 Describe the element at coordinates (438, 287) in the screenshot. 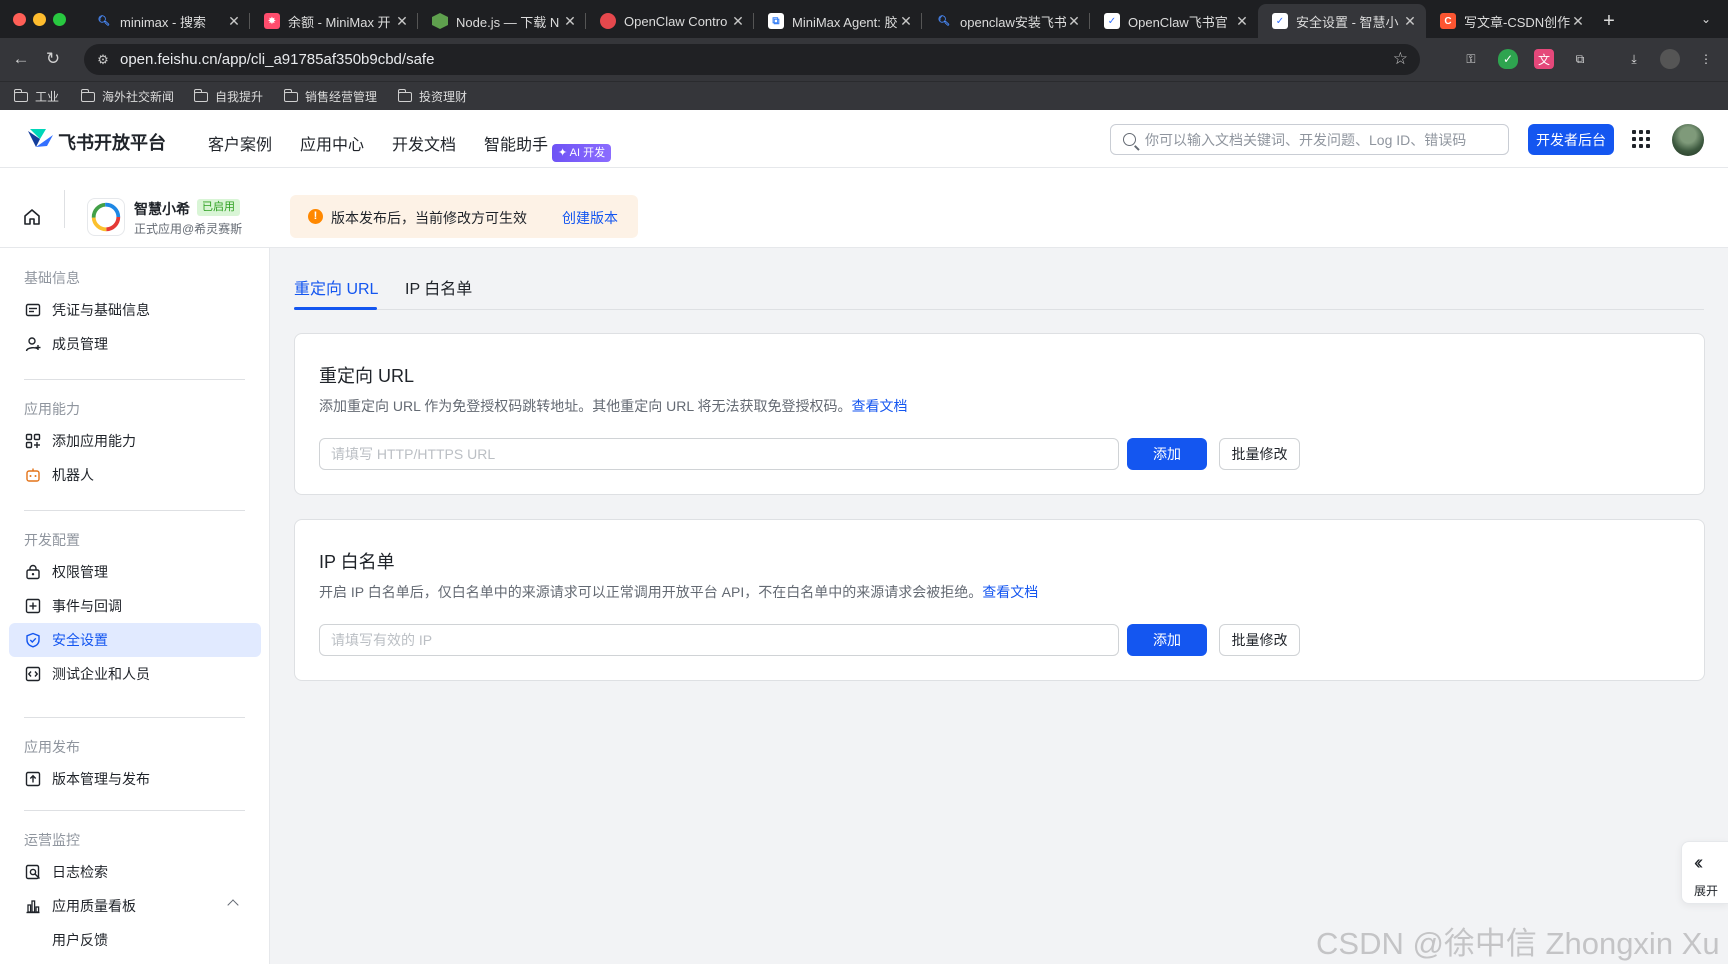

I see `tab-ip-whitelist: IP 白名单` at that location.